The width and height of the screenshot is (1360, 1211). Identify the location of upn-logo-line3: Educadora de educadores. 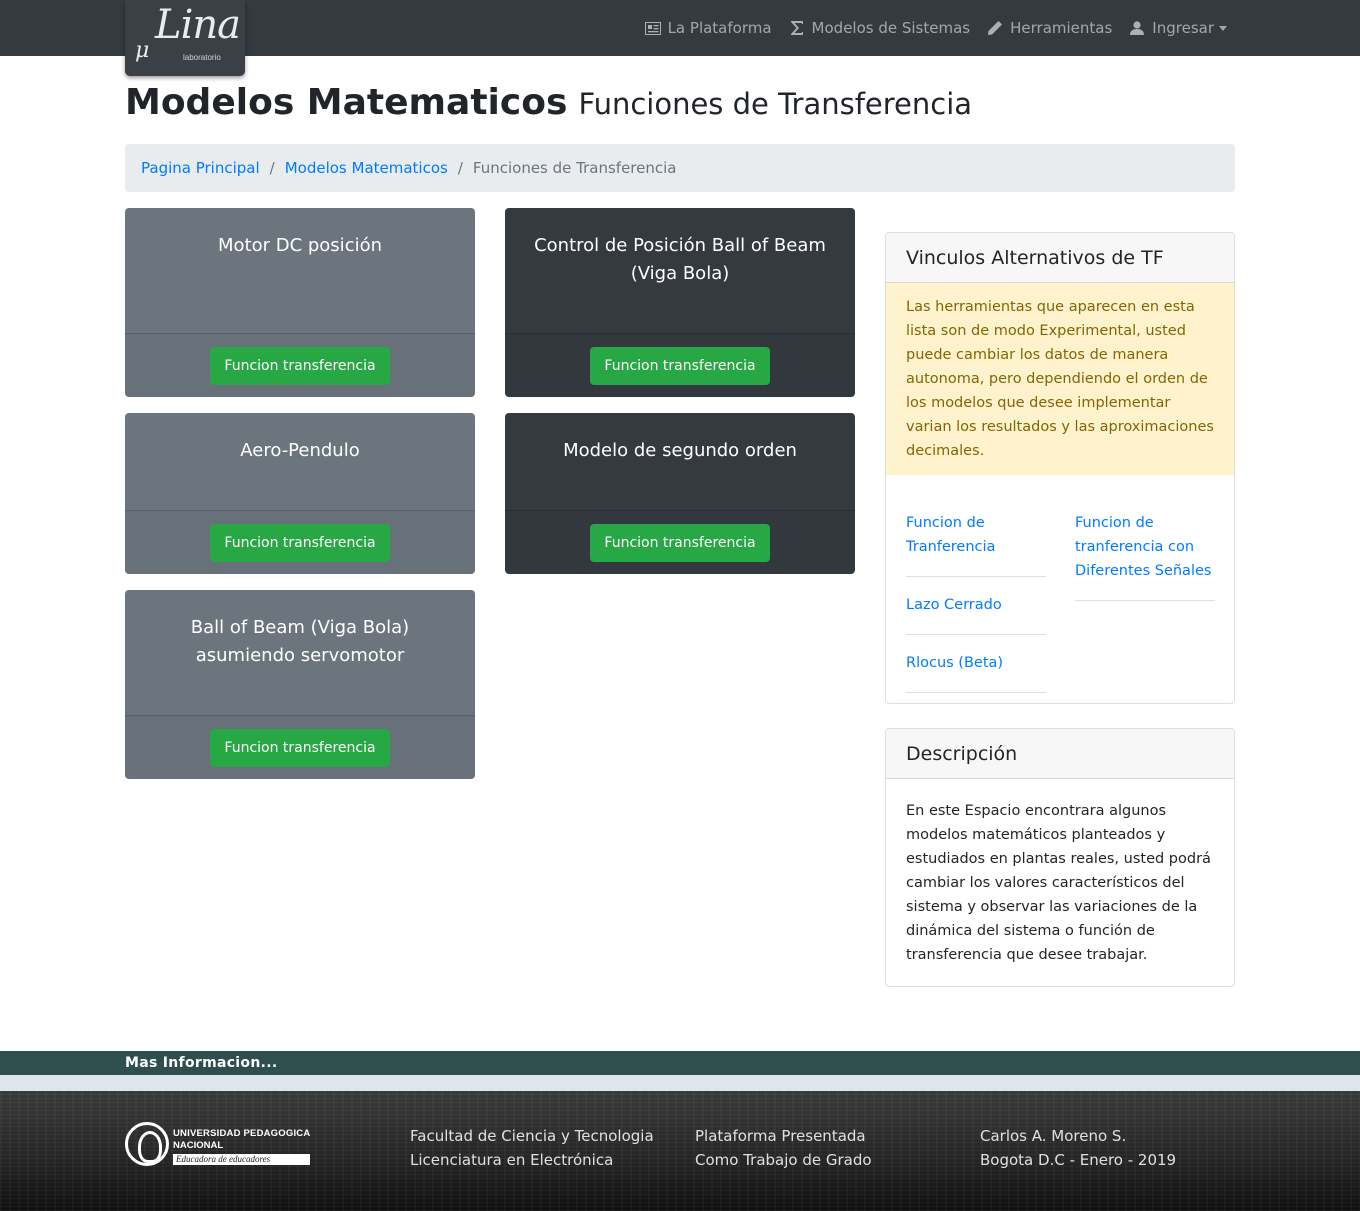
(241, 1159).